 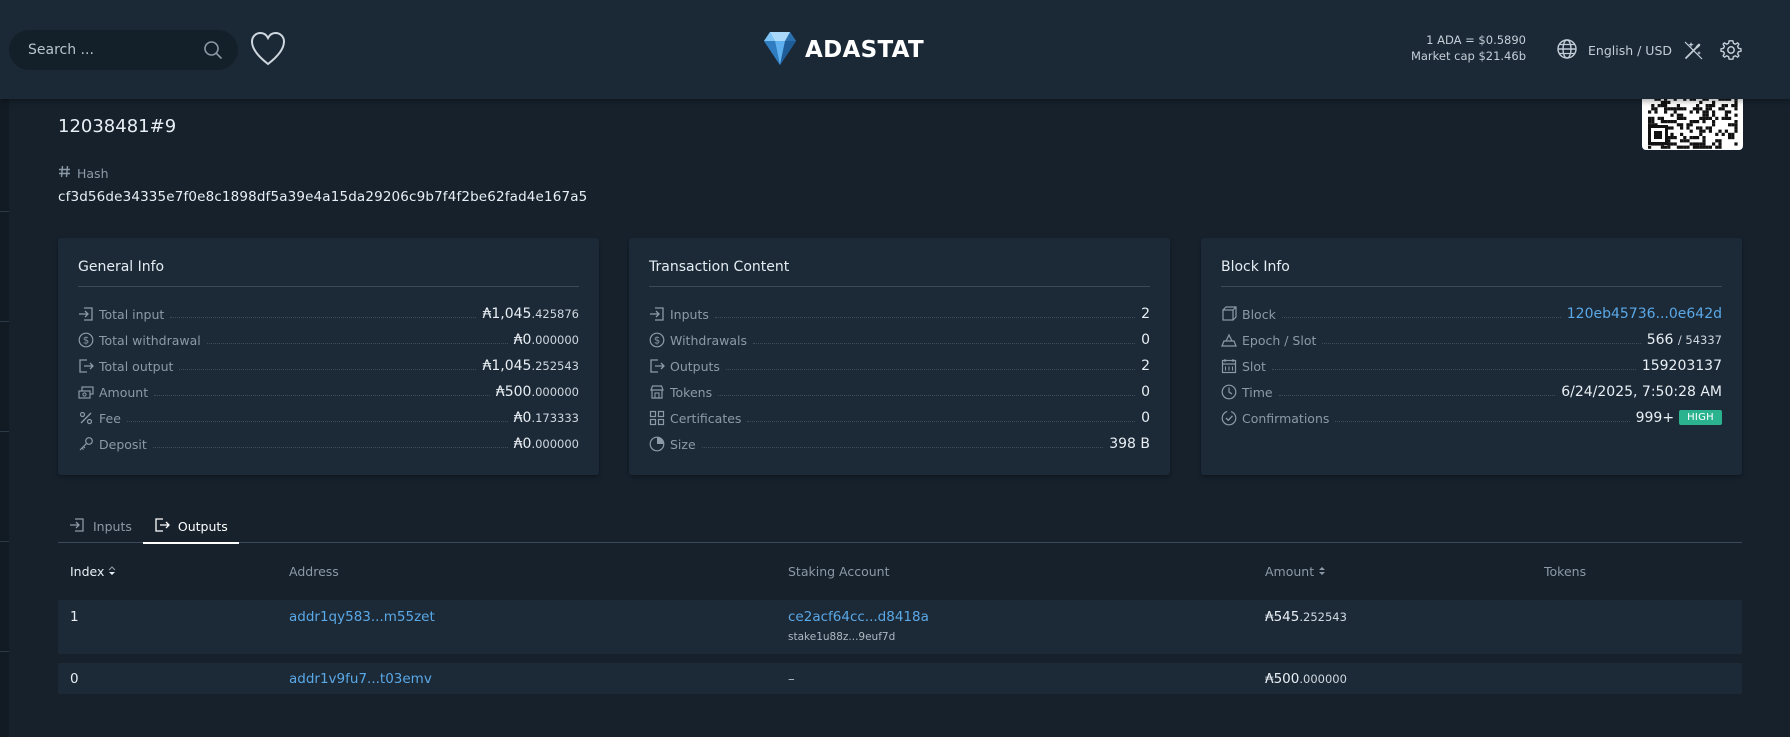 I want to click on block-hash-link: 120eb45736...0e642d, so click(x=1644, y=314).